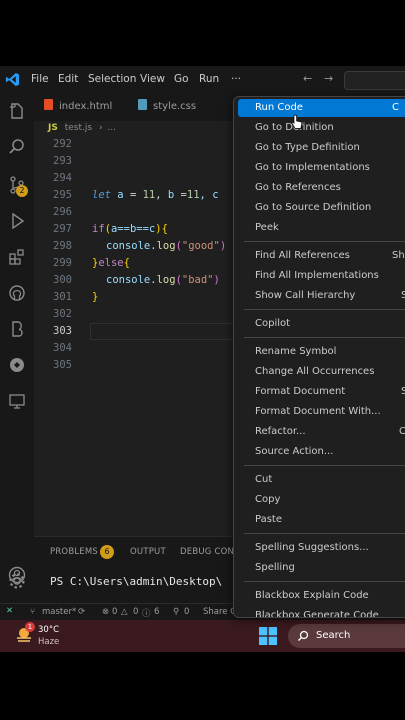 This screenshot has width=405, height=720. Describe the element at coordinates (62, 229) in the screenshot. I see `line-number: 297` at that location.